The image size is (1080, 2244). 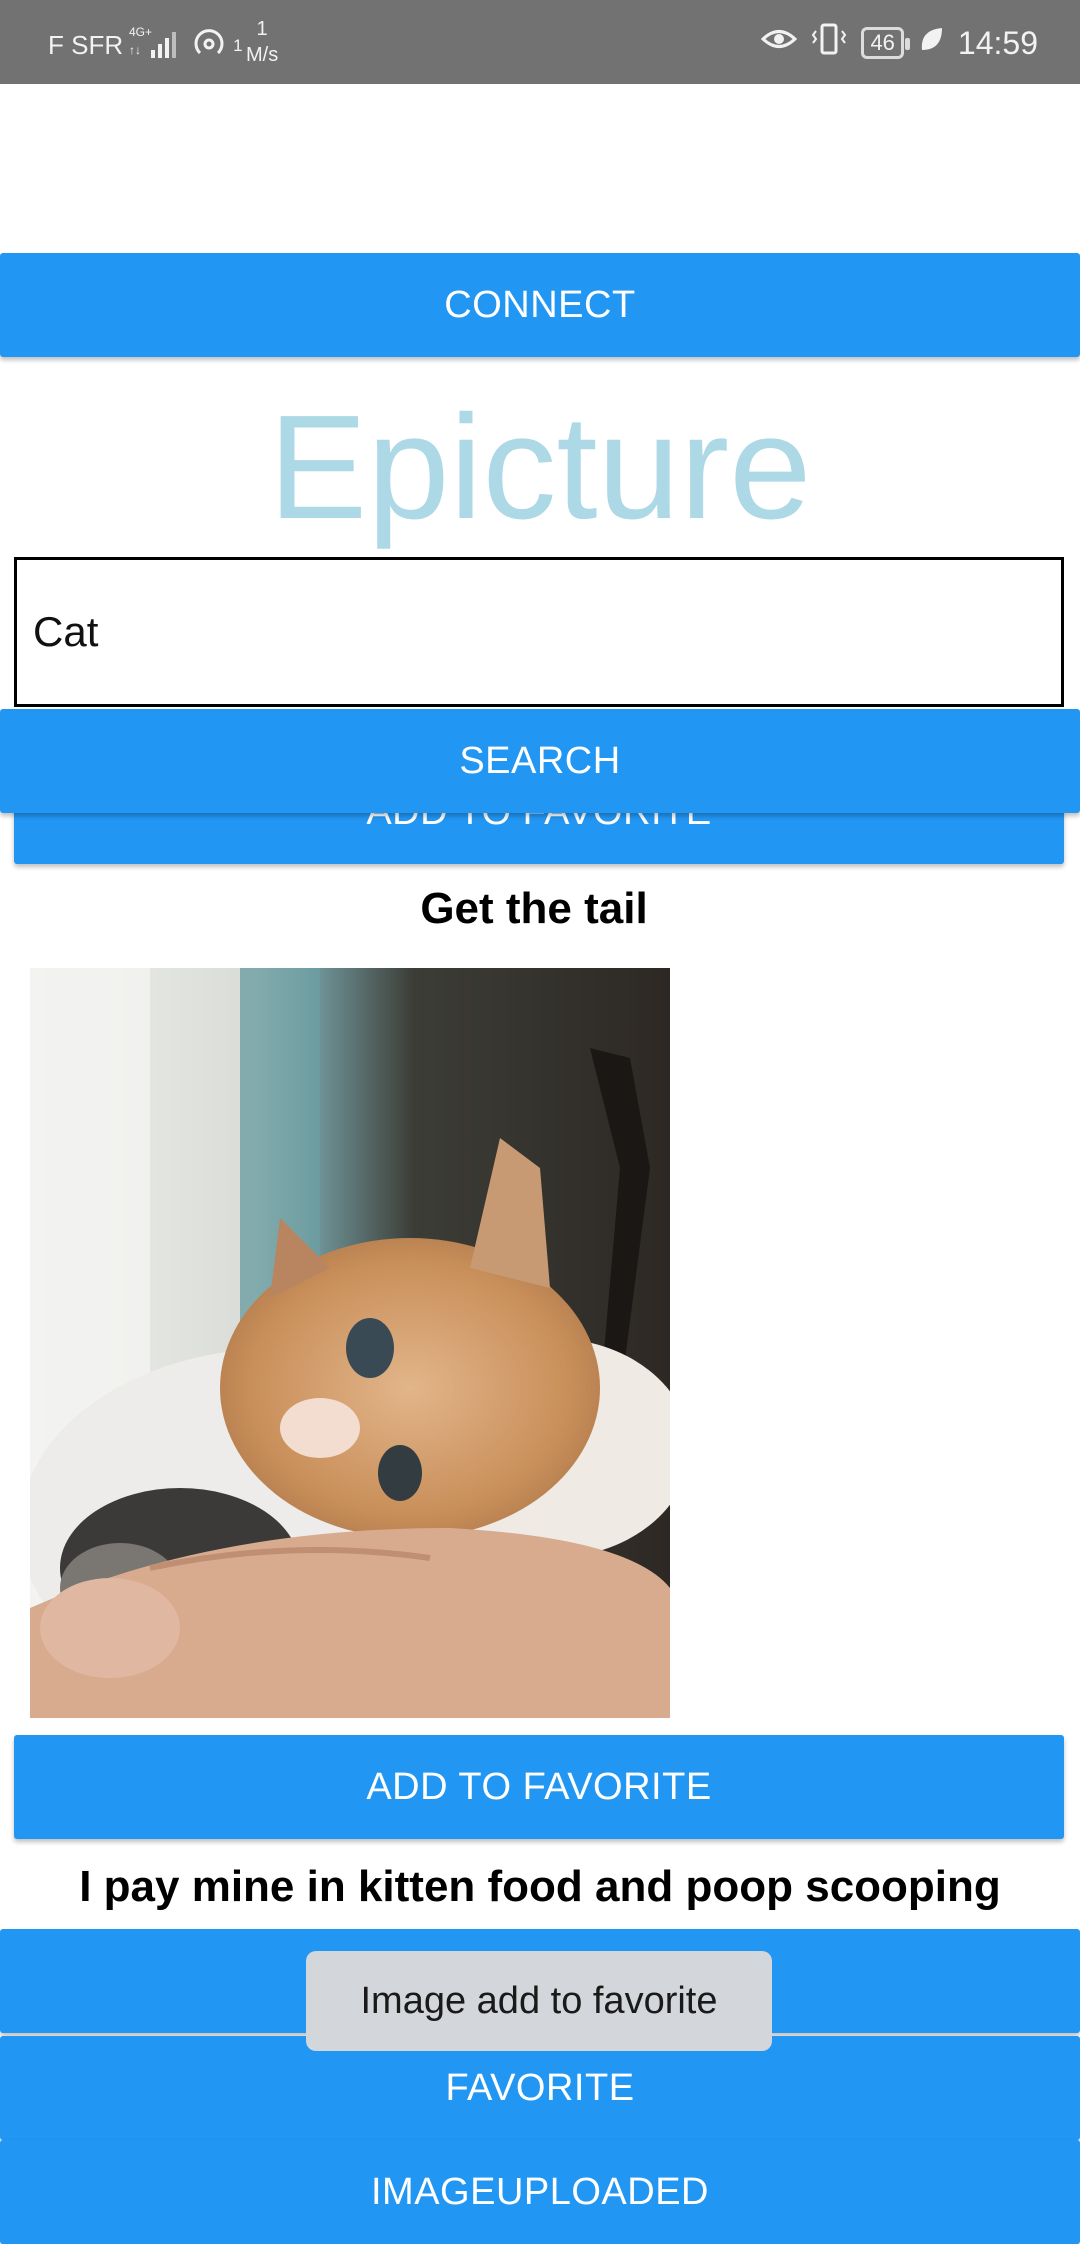 What do you see at coordinates (540, 305) in the screenshot?
I see `connect-button: CONNECT` at bounding box center [540, 305].